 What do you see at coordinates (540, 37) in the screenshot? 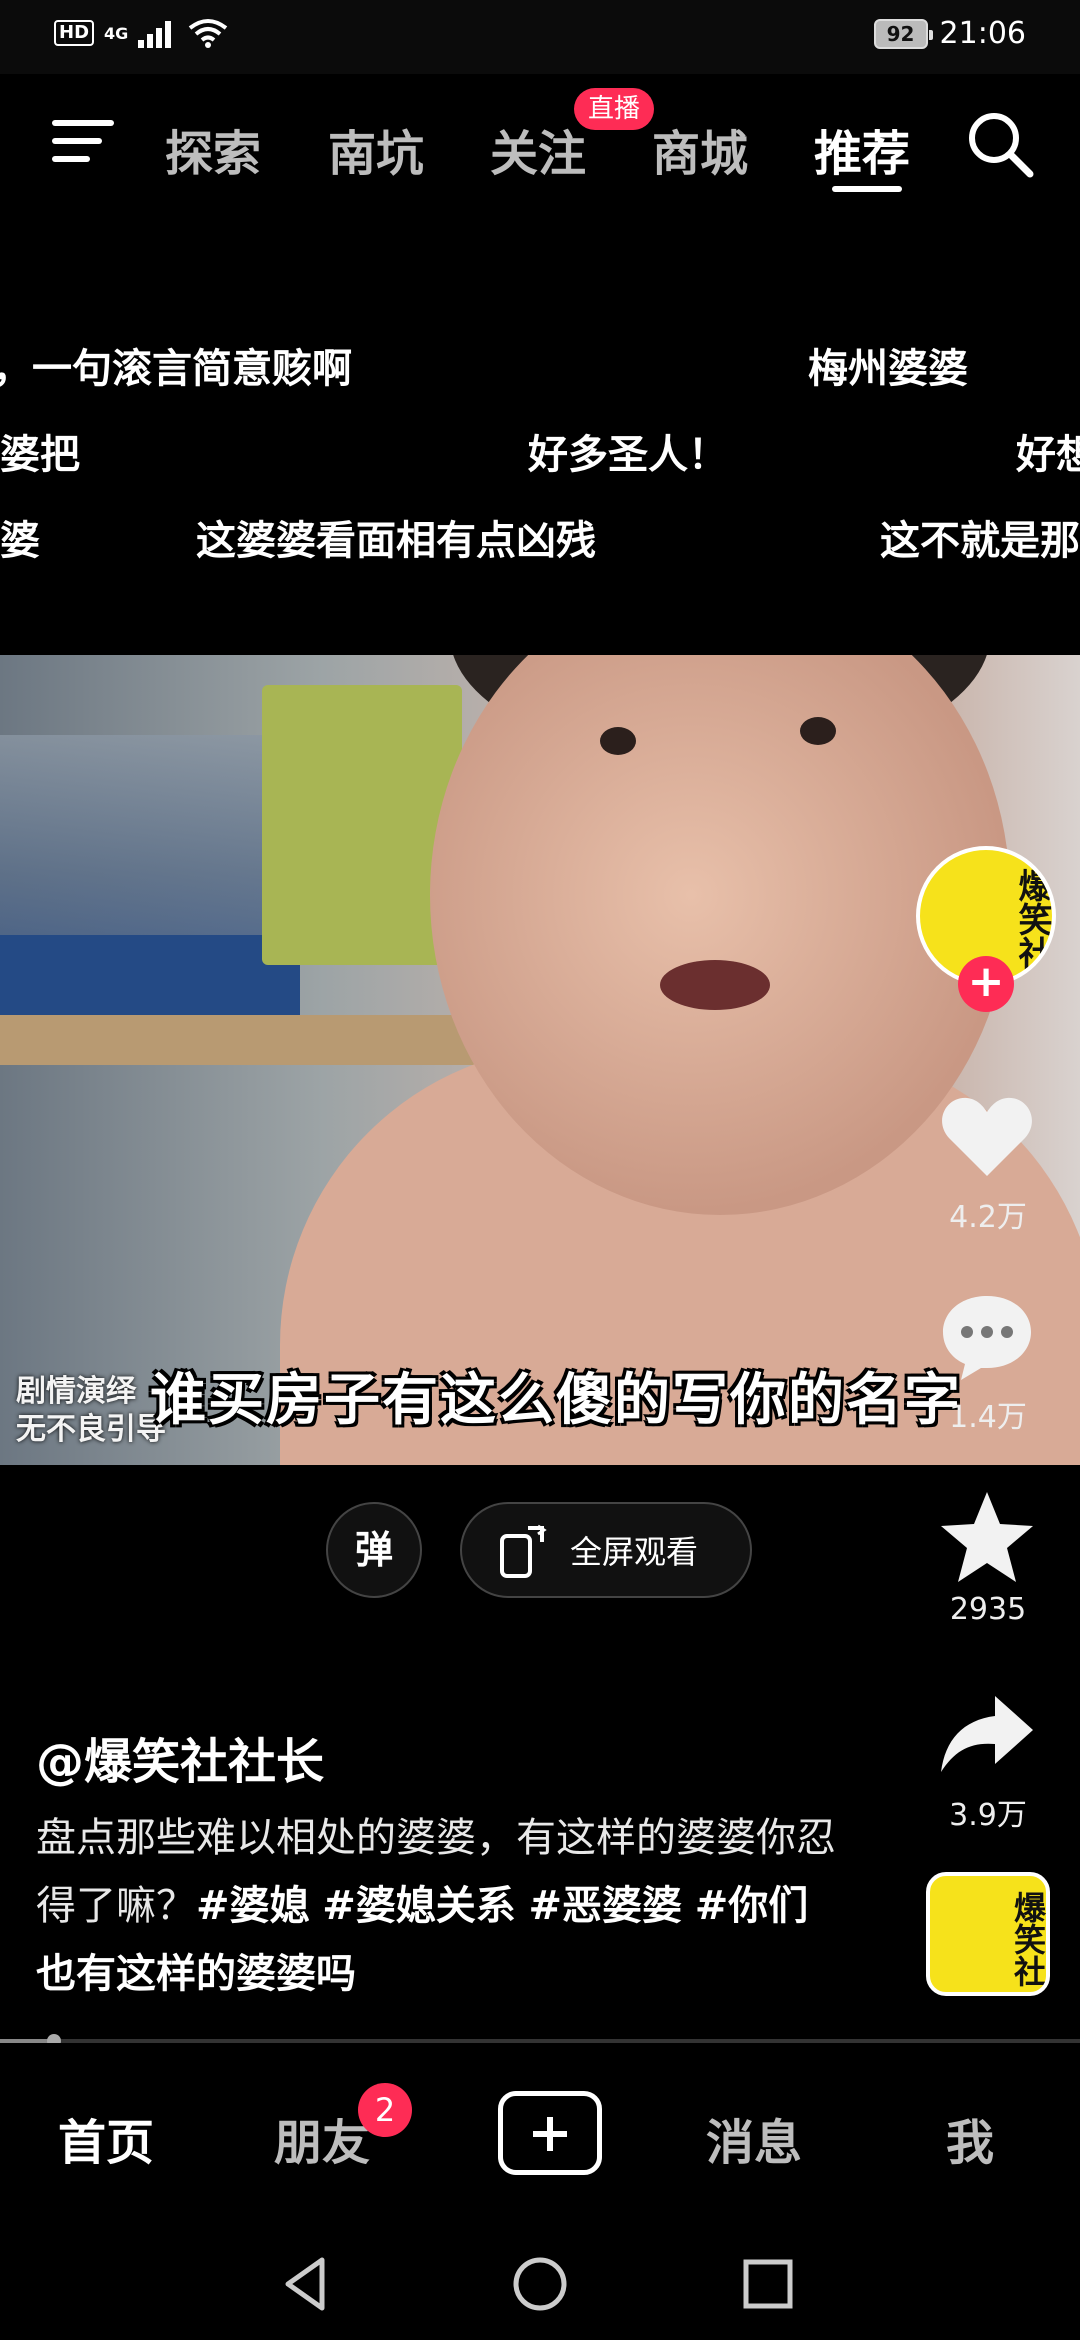
I see `status-bar: HD 4G 92 21:06` at bounding box center [540, 37].